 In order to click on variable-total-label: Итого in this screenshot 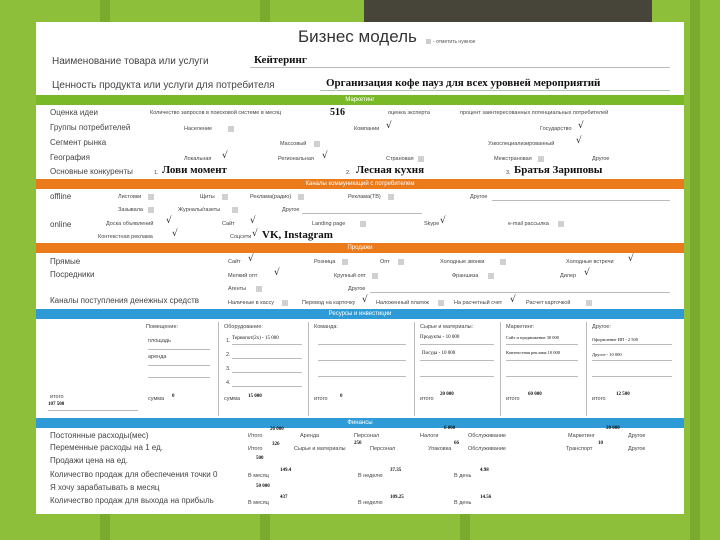, I will do `click(255, 449)`.